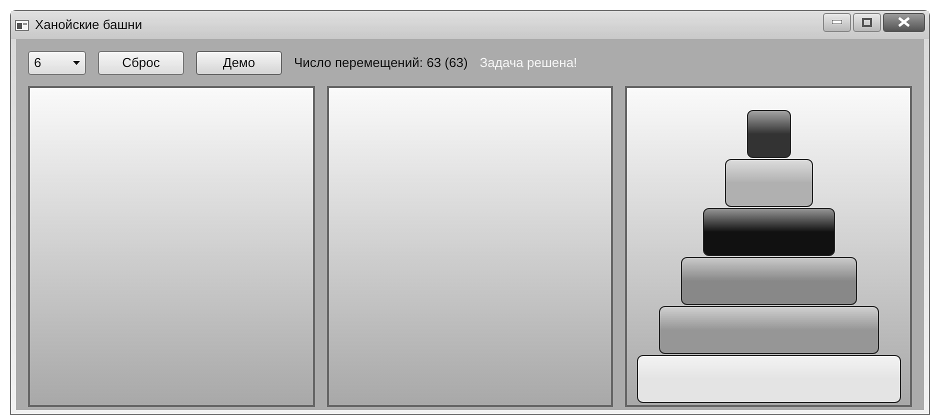  I want to click on minimize-button, so click(837, 22).